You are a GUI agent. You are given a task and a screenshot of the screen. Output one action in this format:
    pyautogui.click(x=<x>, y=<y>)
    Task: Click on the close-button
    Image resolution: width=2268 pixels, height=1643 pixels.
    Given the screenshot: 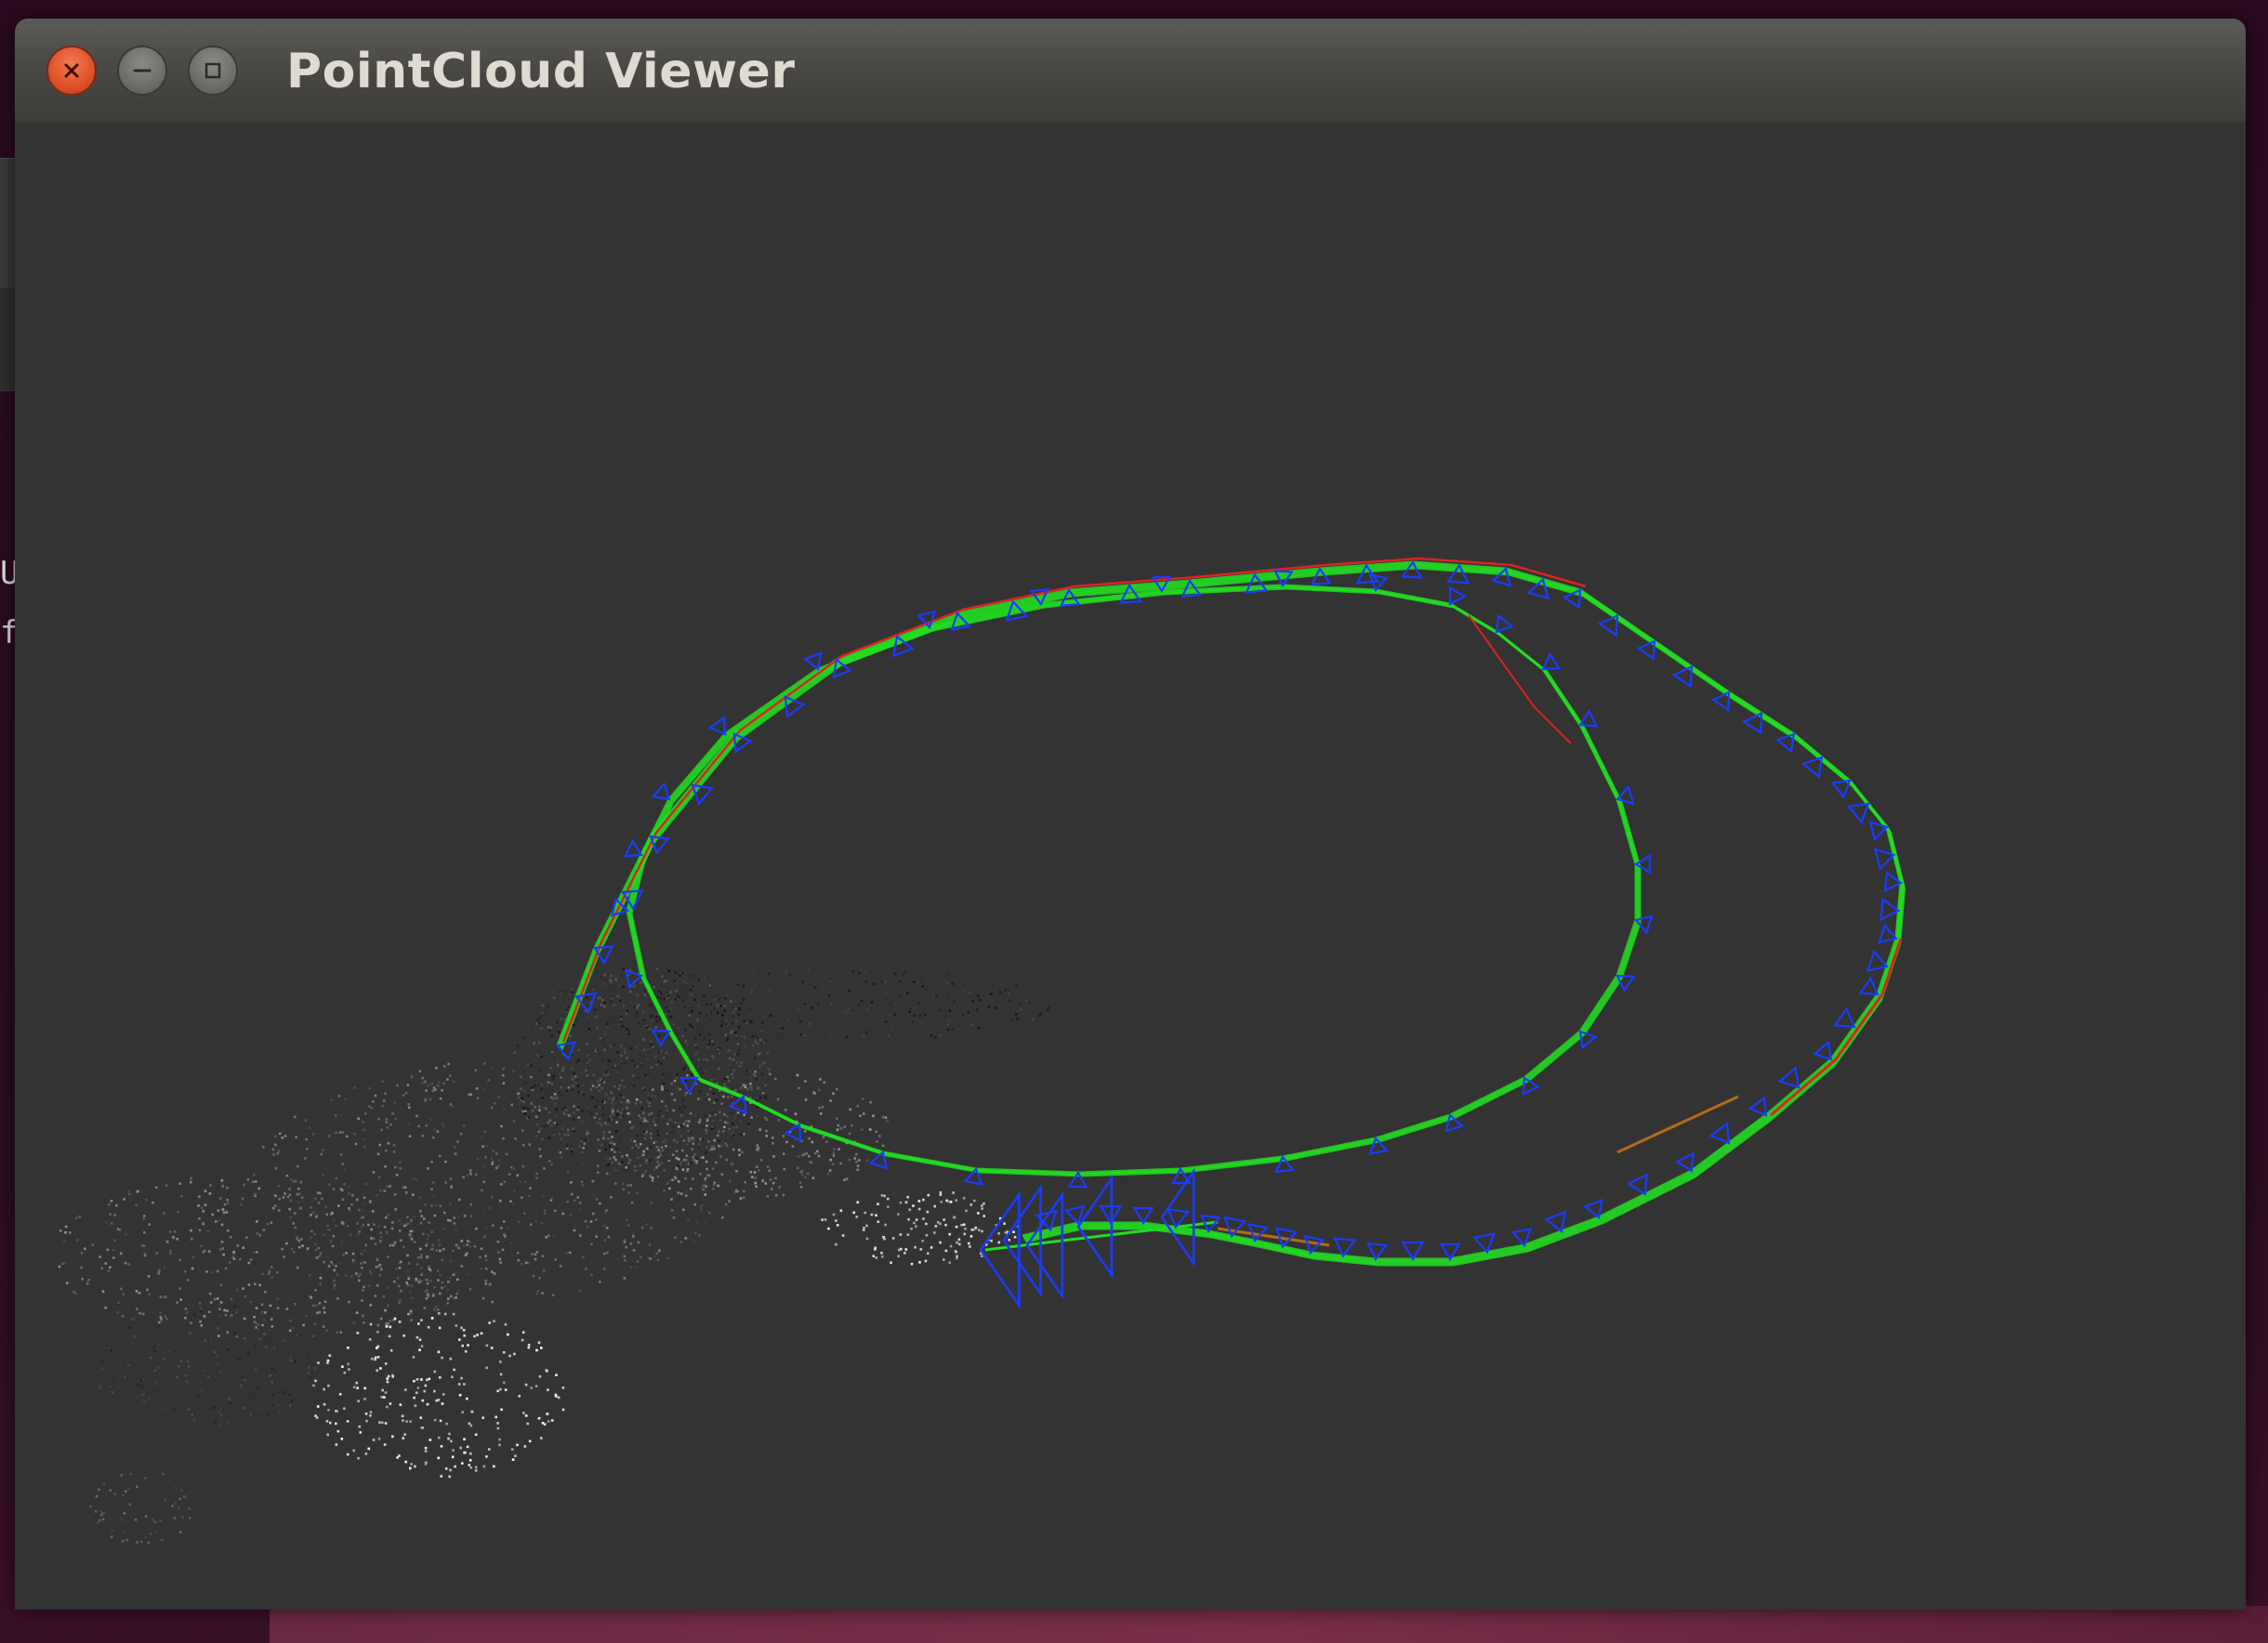 What is the action you would take?
    pyautogui.click(x=71, y=71)
    